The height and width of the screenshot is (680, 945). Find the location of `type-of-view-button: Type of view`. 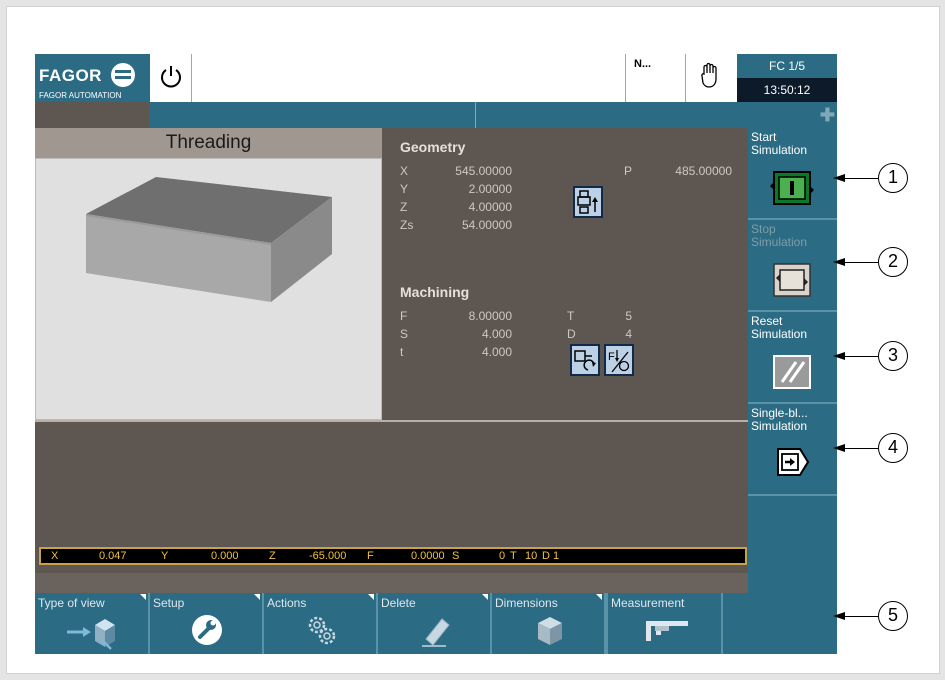

type-of-view-button: Type of view is located at coordinates (92, 623).